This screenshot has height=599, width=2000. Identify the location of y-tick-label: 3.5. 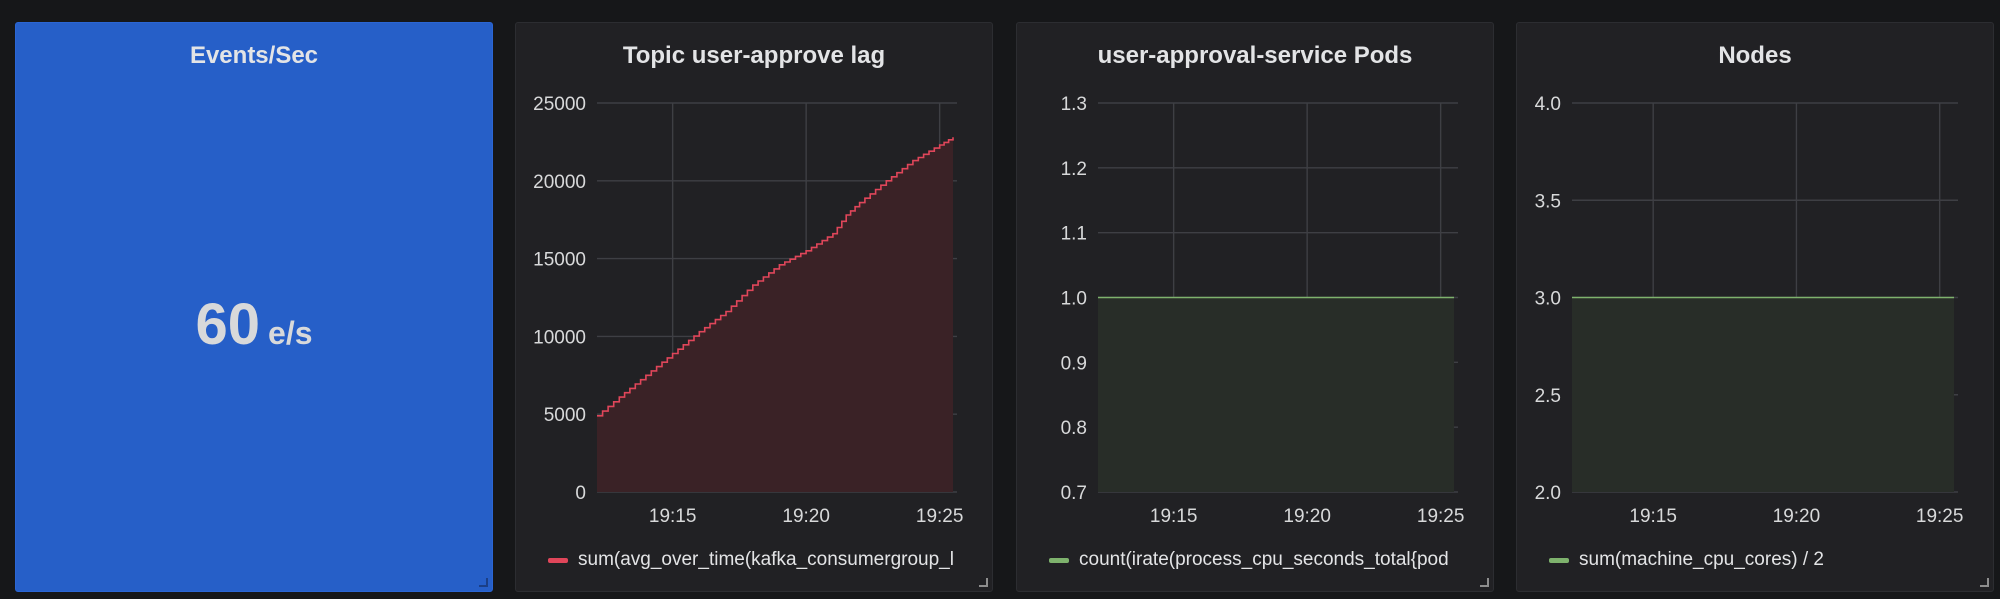
(1548, 201).